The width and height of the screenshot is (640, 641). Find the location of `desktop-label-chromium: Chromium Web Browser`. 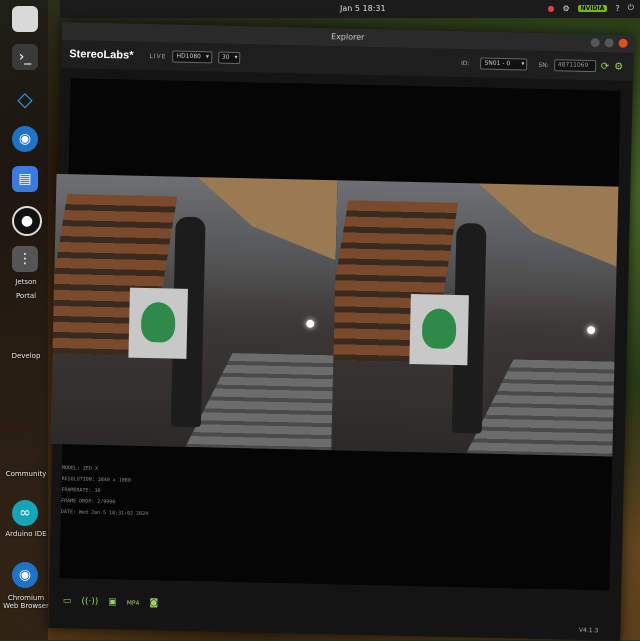

desktop-label-chromium: Chromium Web Browser is located at coordinates (26, 602).